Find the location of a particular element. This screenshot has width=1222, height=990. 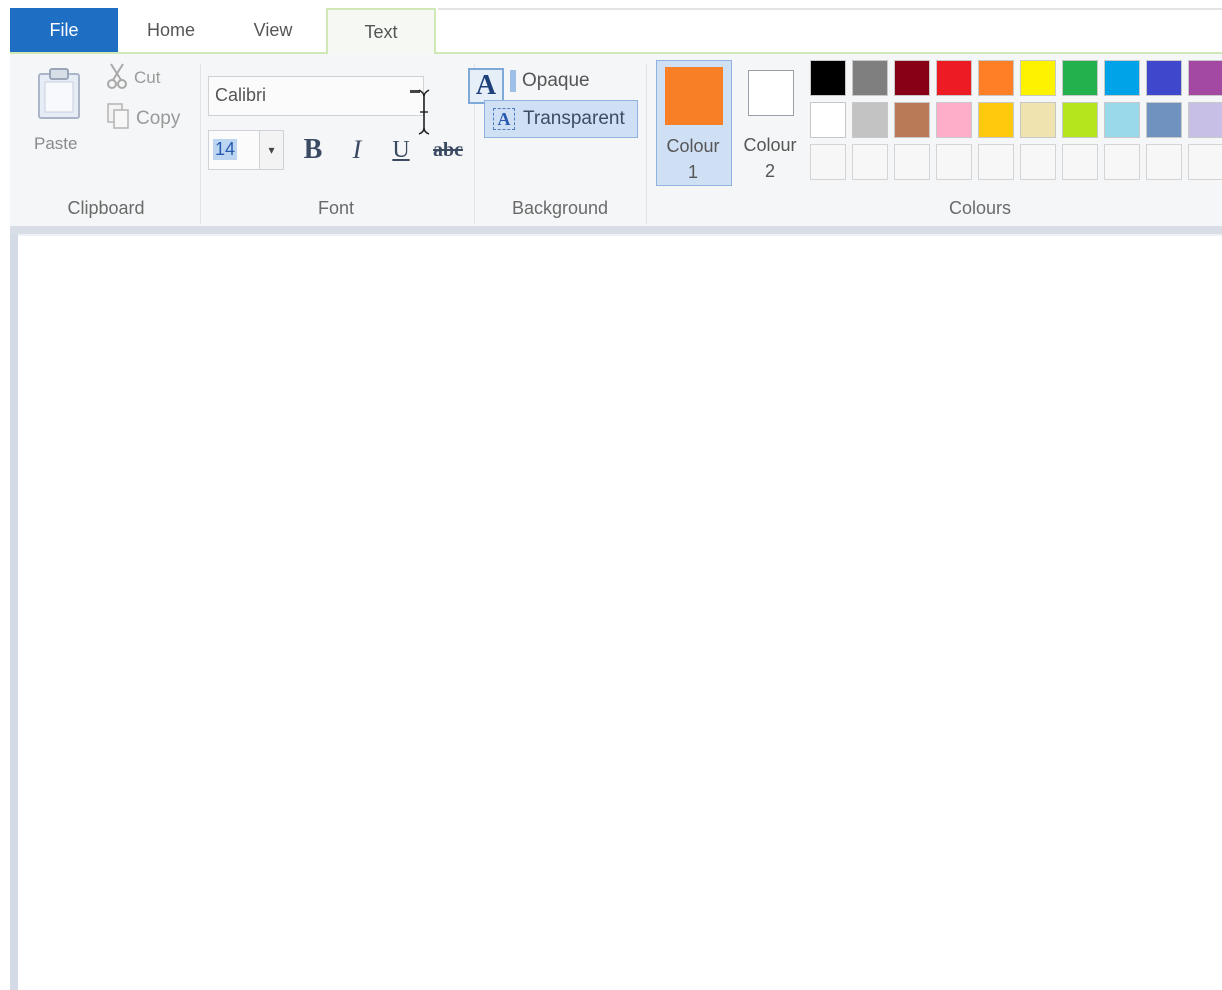

clipboard-group-label: Clipboard is located at coordinates (106, 208).